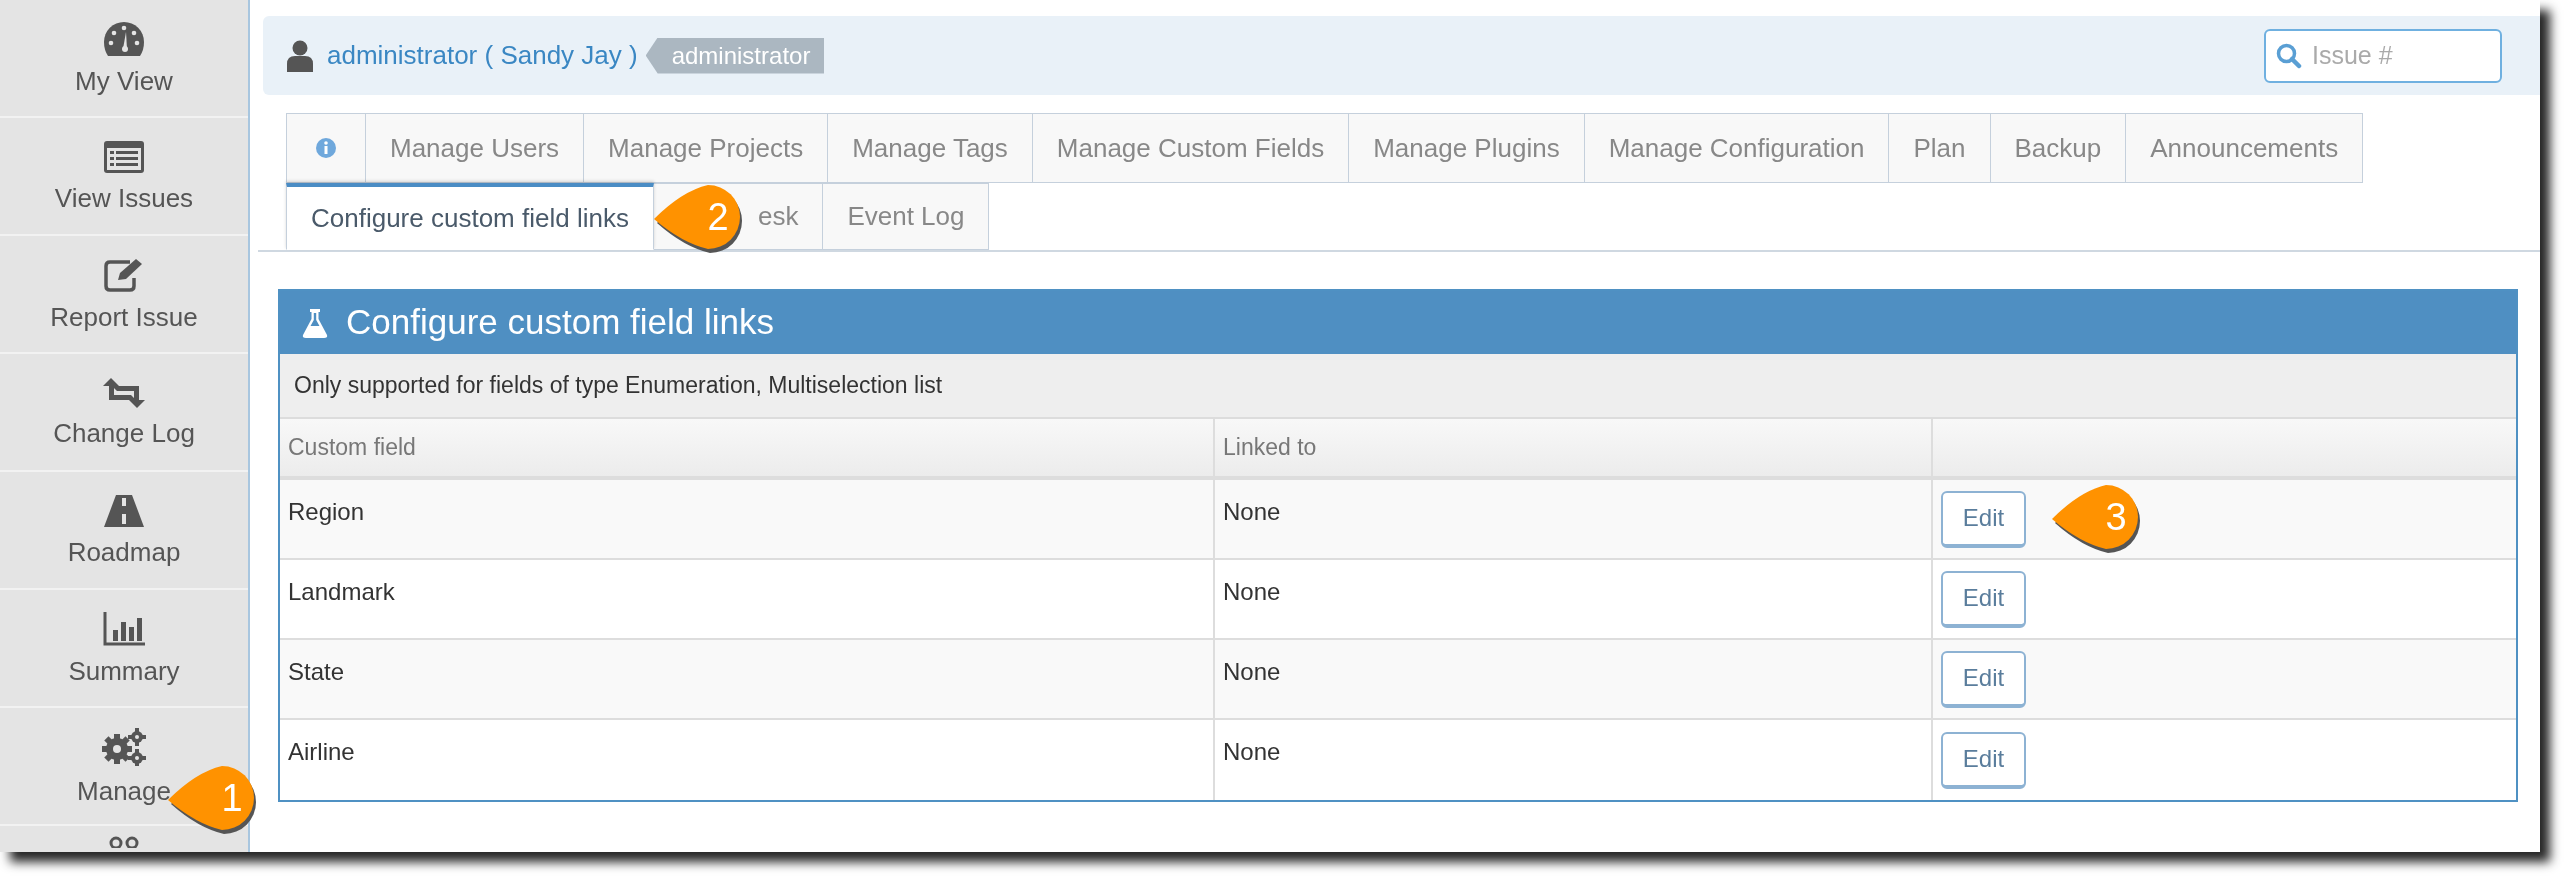 This screenshot has height=876, width=2564. Describe the element at coordinates (124, 295) in the screenshot. I see `sidebar-item: Report Issue` at that location.